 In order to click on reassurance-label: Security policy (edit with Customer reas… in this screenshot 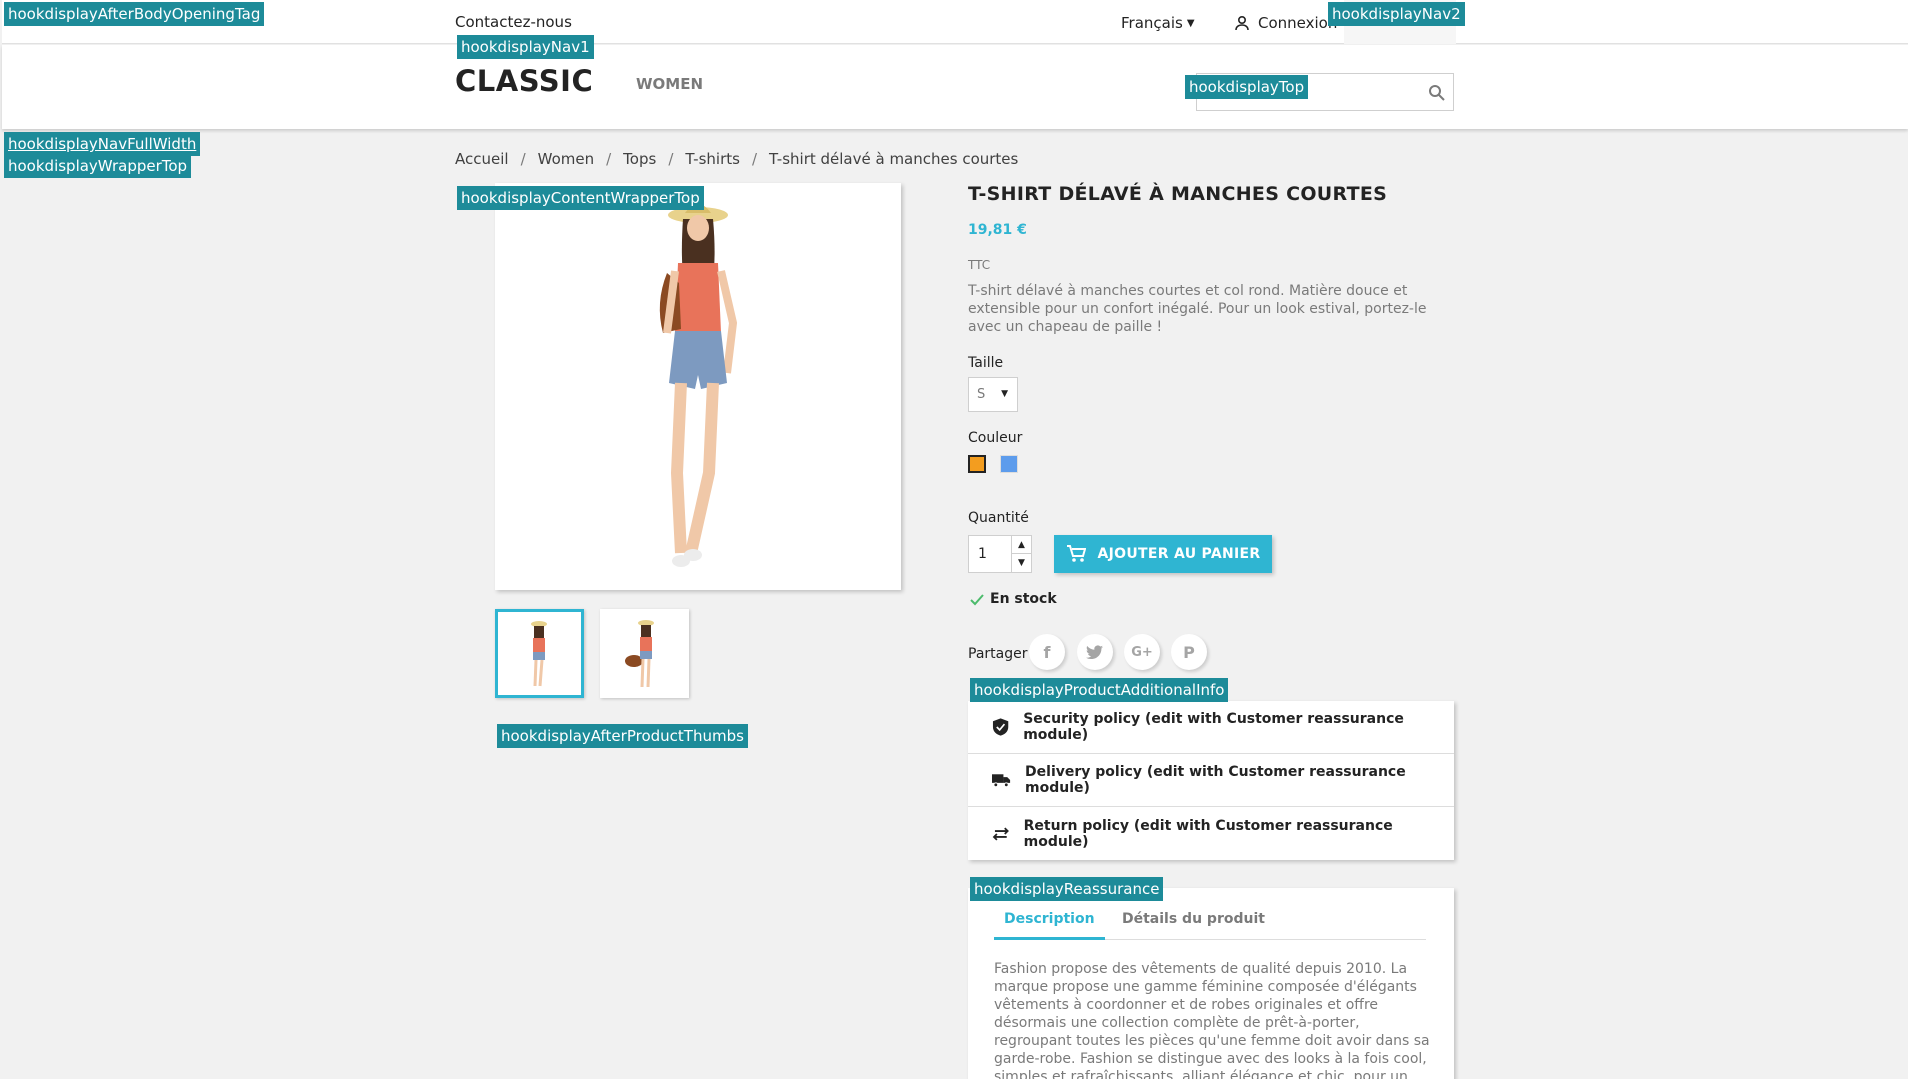, I will do `click(1213, 727)`.